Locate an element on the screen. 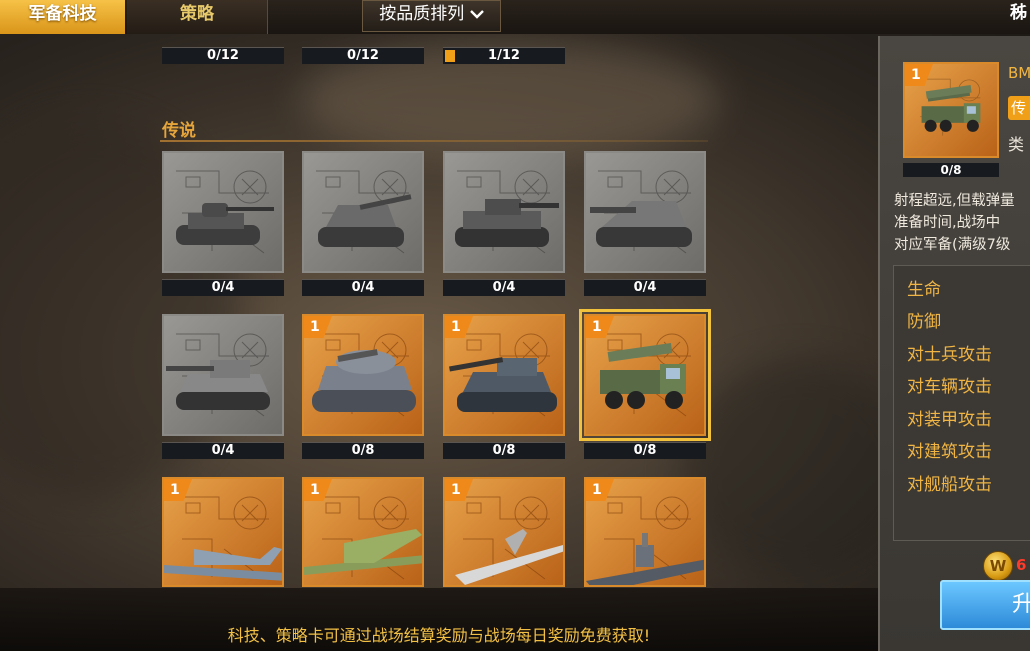 The image size is (1030, 651). stat-defense: 防御 is located at coordinates (924, 322).